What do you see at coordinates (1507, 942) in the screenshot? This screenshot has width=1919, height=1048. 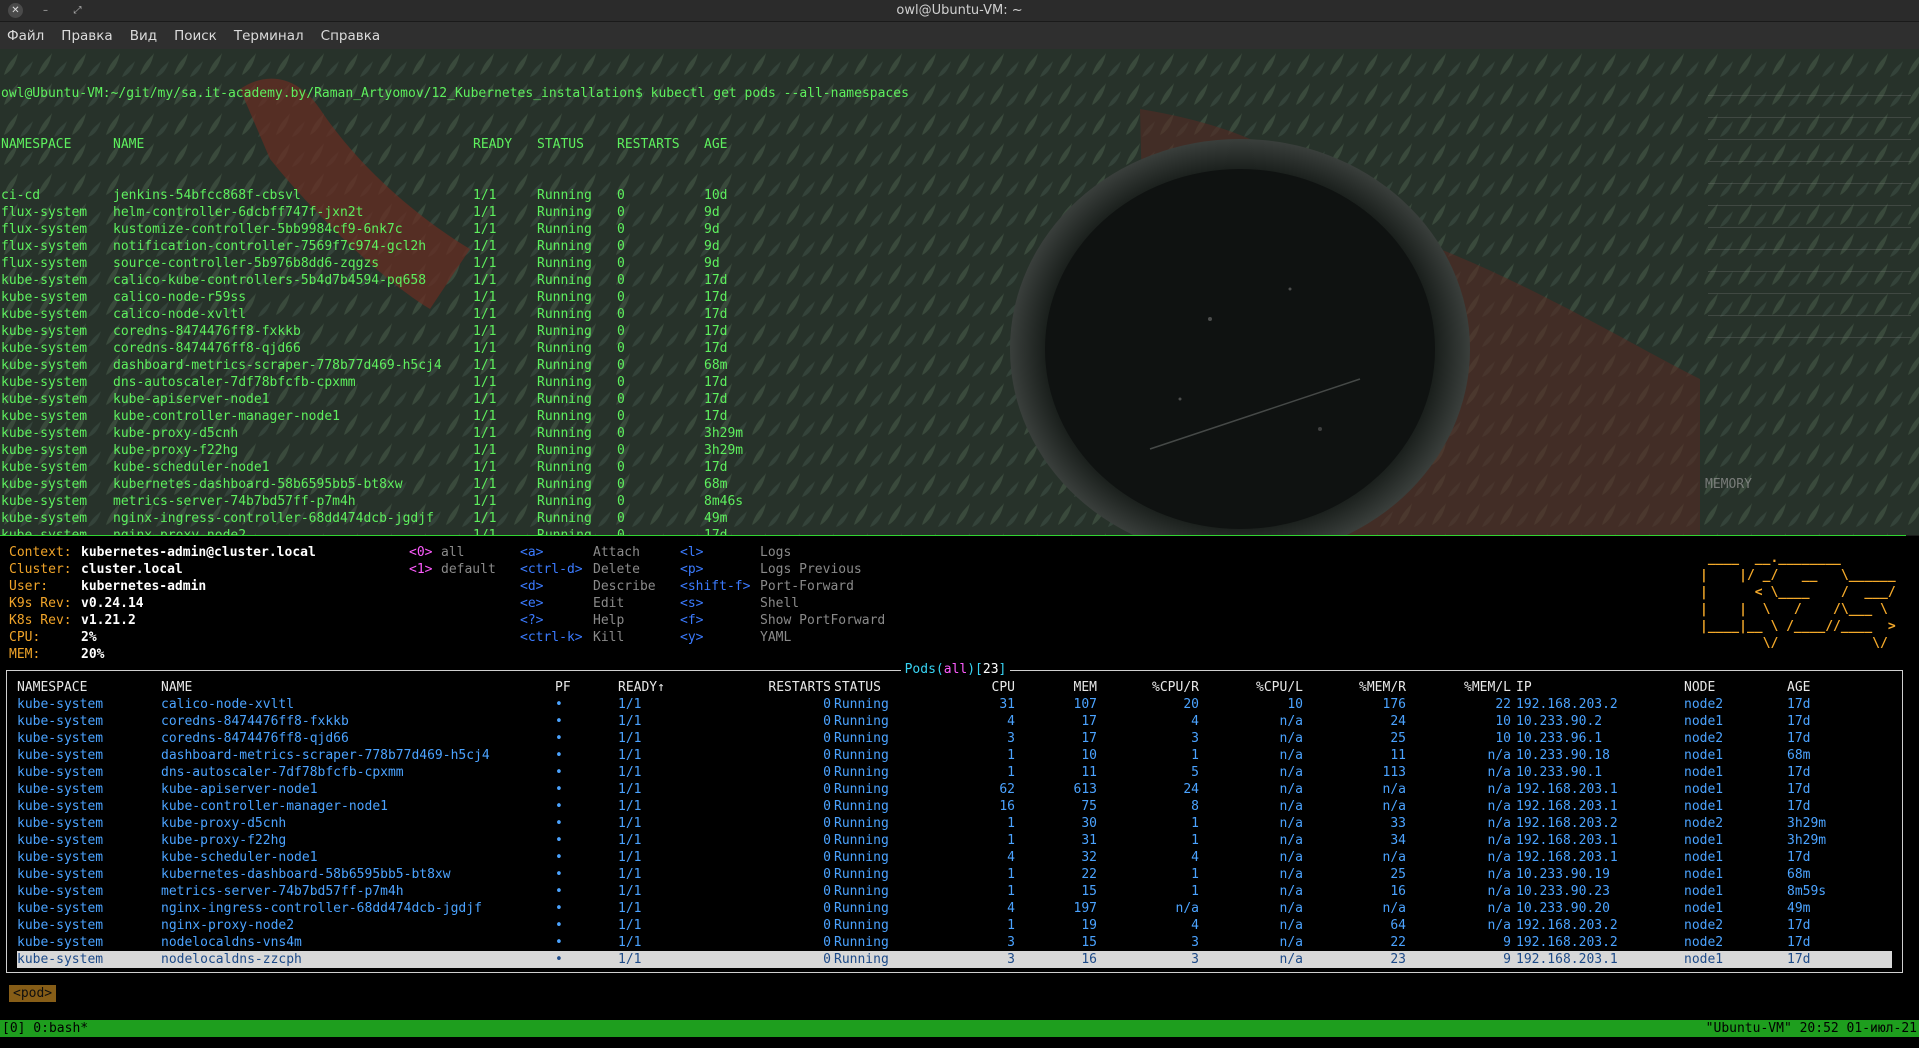 I see `cell-mem-l: 9` at bounding box center [1507, 942].